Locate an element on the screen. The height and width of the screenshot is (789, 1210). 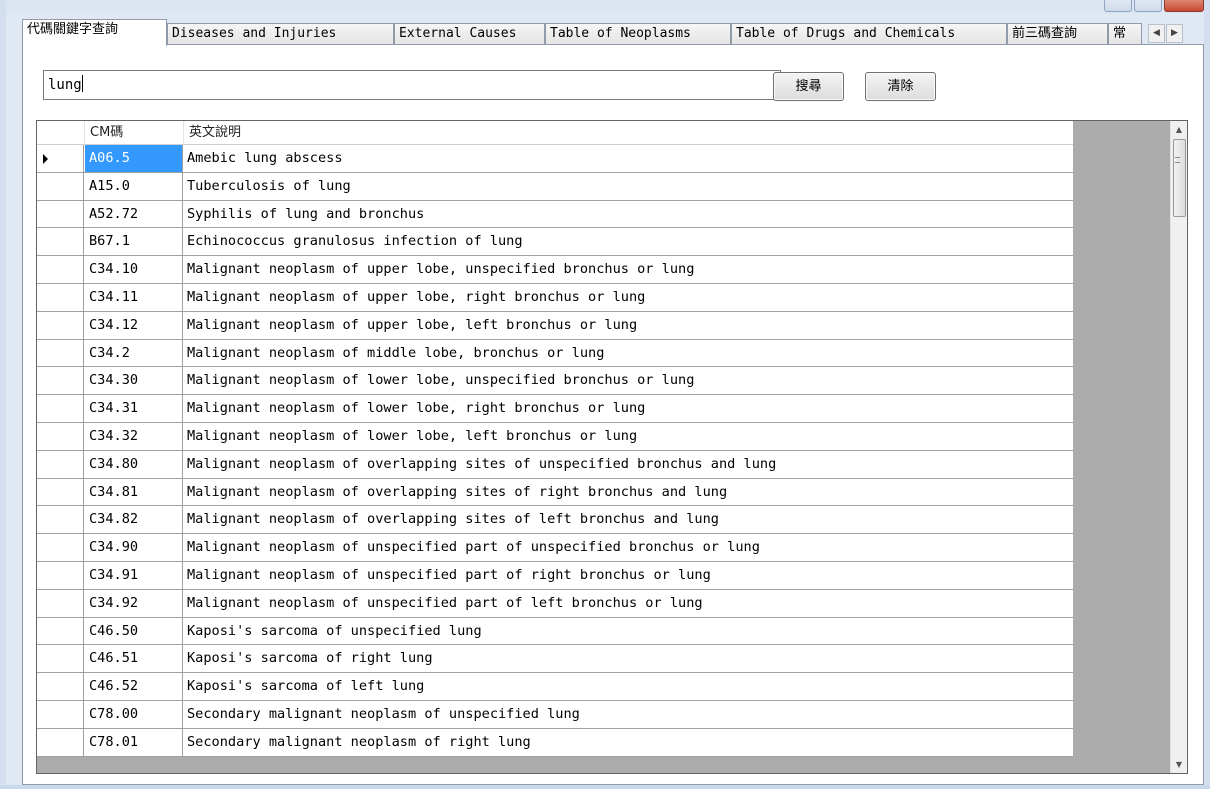
cm-code-cell: B67.1 is located at coordinates (134, 242).